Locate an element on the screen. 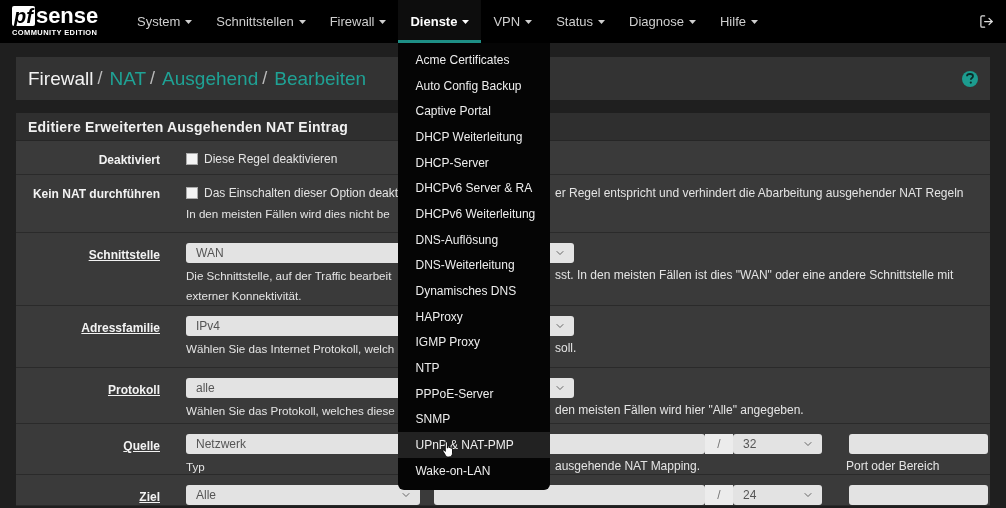  help-text: Typ is located at coordinates (195, 466).